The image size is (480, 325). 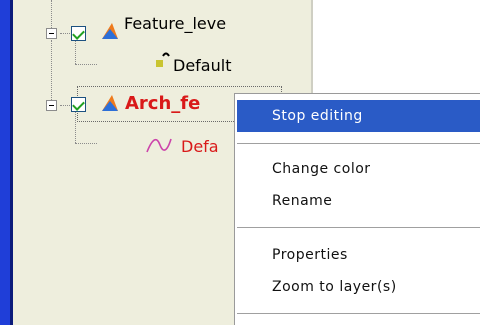 What do you see at coordinates (358, 116) in the screenshot?
I see `menu-item-stop-editing: Stop editing` at bounding box center [358, 116].